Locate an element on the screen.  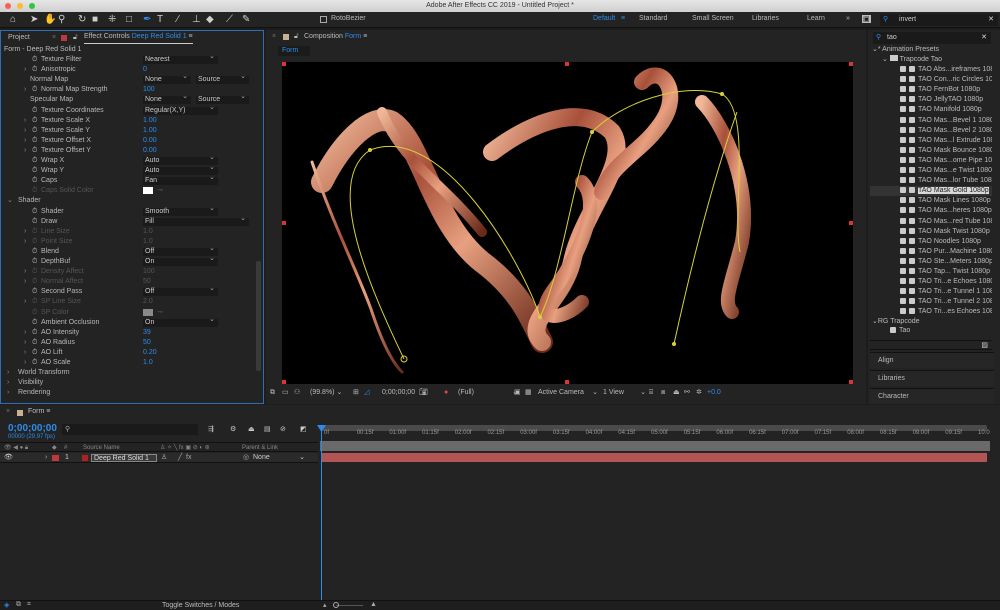
shy-switch-icon: ♙ is located at coordinates (164, 458).